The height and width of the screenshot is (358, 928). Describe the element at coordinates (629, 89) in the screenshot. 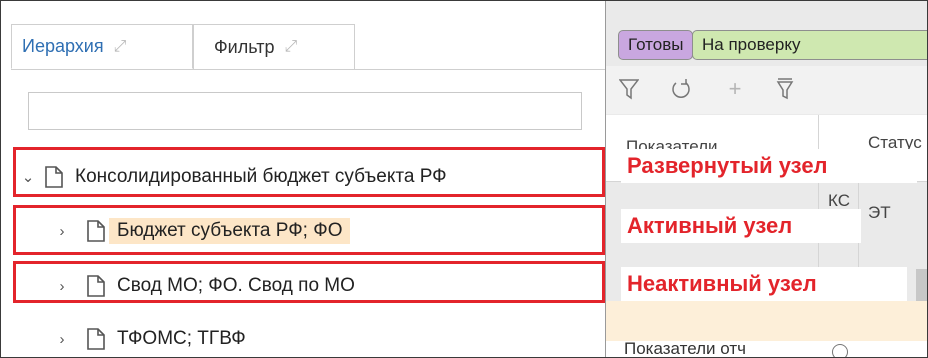

I see `filter-icon` at that location.